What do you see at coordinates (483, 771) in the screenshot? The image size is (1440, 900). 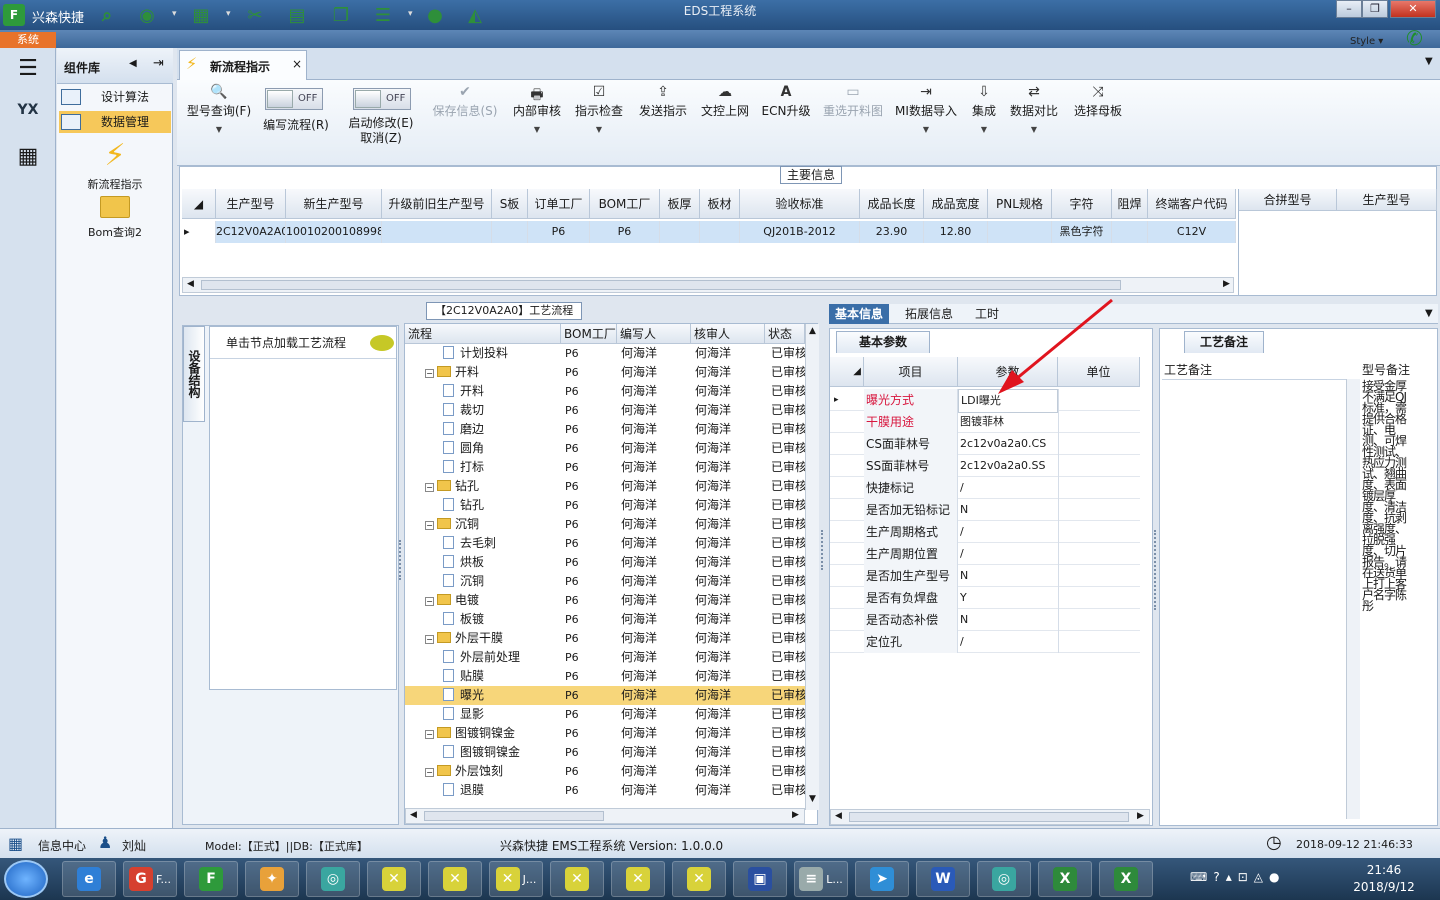 I see `flow-node: − 外层蚀刻` at bounding box center [483, 771].